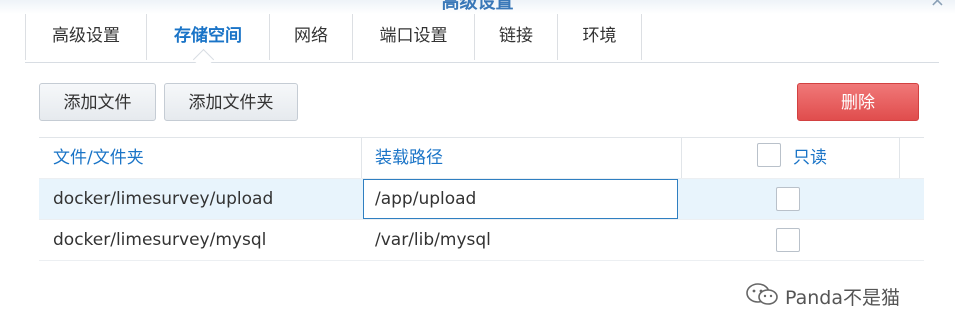  I want to click on tab-advanced-settings: 高级设置, so click(86, 37).